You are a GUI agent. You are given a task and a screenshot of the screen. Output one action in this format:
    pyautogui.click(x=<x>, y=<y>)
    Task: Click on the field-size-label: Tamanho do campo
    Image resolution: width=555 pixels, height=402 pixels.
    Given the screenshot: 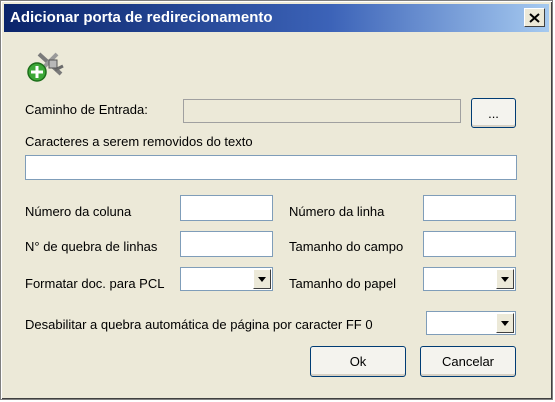 What is the action you would take?
    pyautogui.click(x=346, y=246)
    